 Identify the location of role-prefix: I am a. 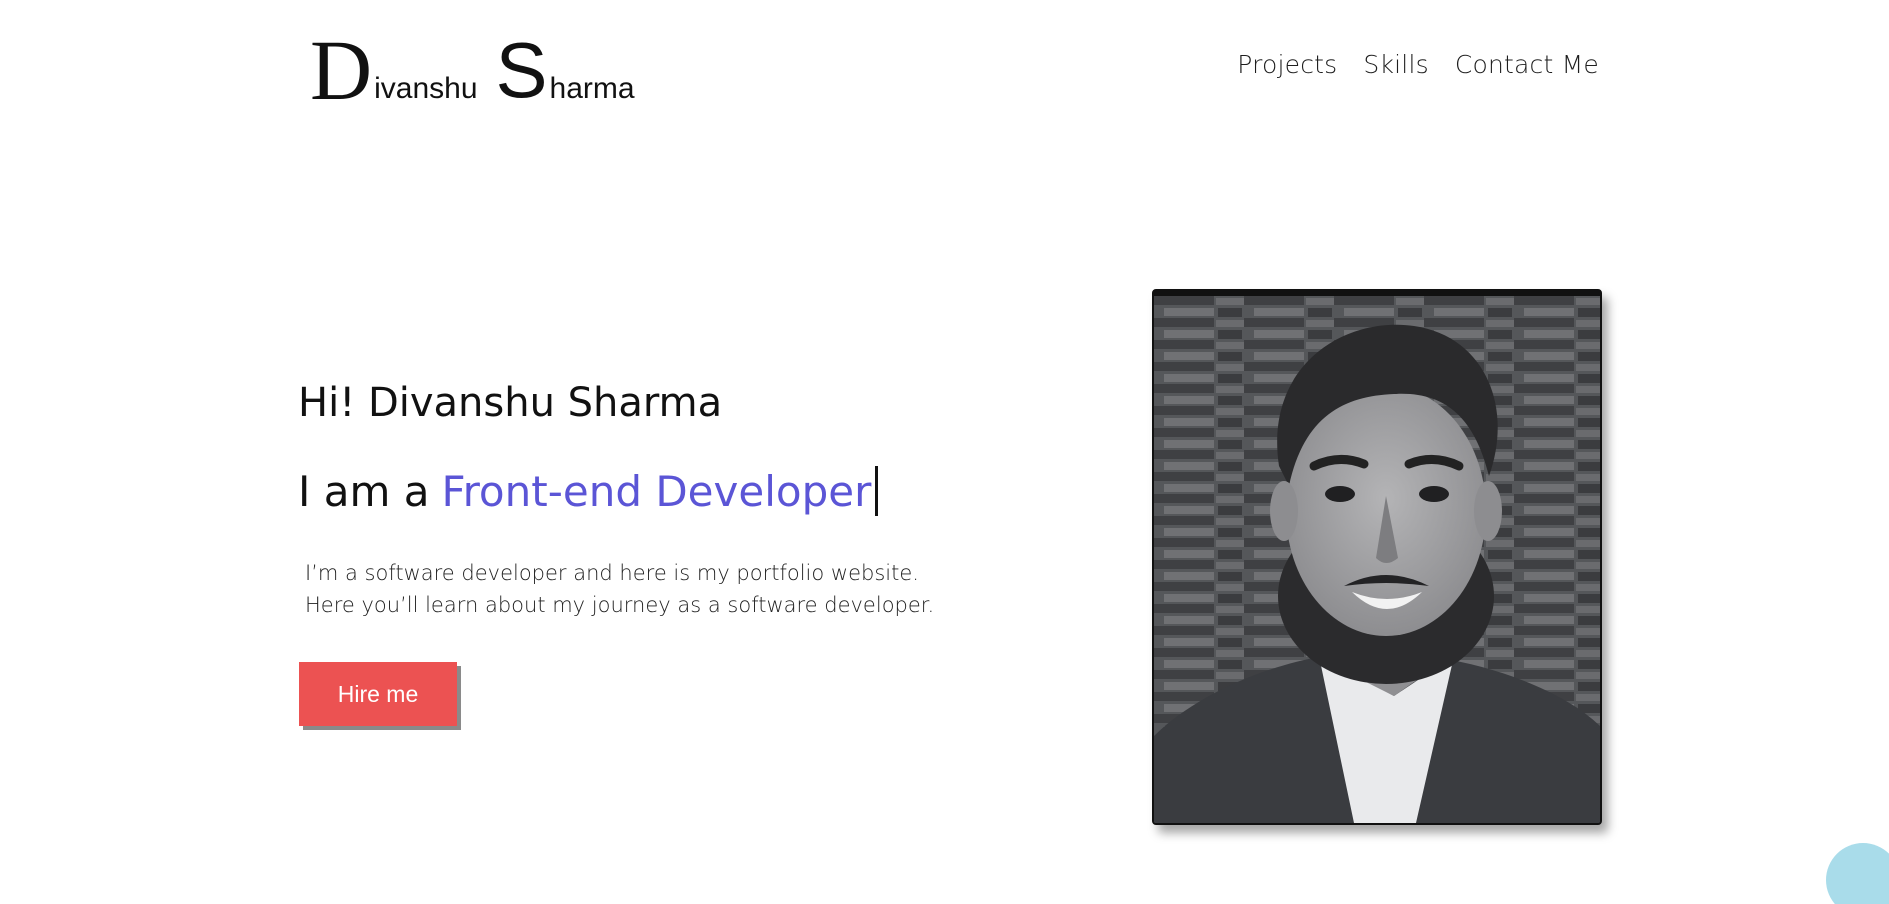
(364, 491).